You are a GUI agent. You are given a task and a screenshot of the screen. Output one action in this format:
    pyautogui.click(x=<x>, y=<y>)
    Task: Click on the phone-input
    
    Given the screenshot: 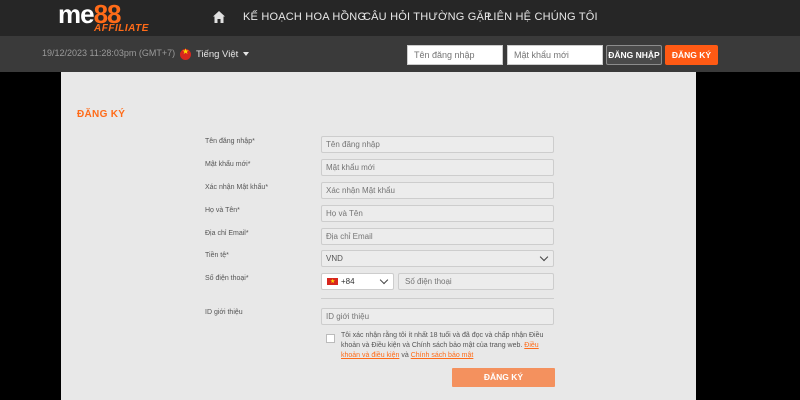 What is the action you would take?
    pyautogui.click(x=476, y=281)
    